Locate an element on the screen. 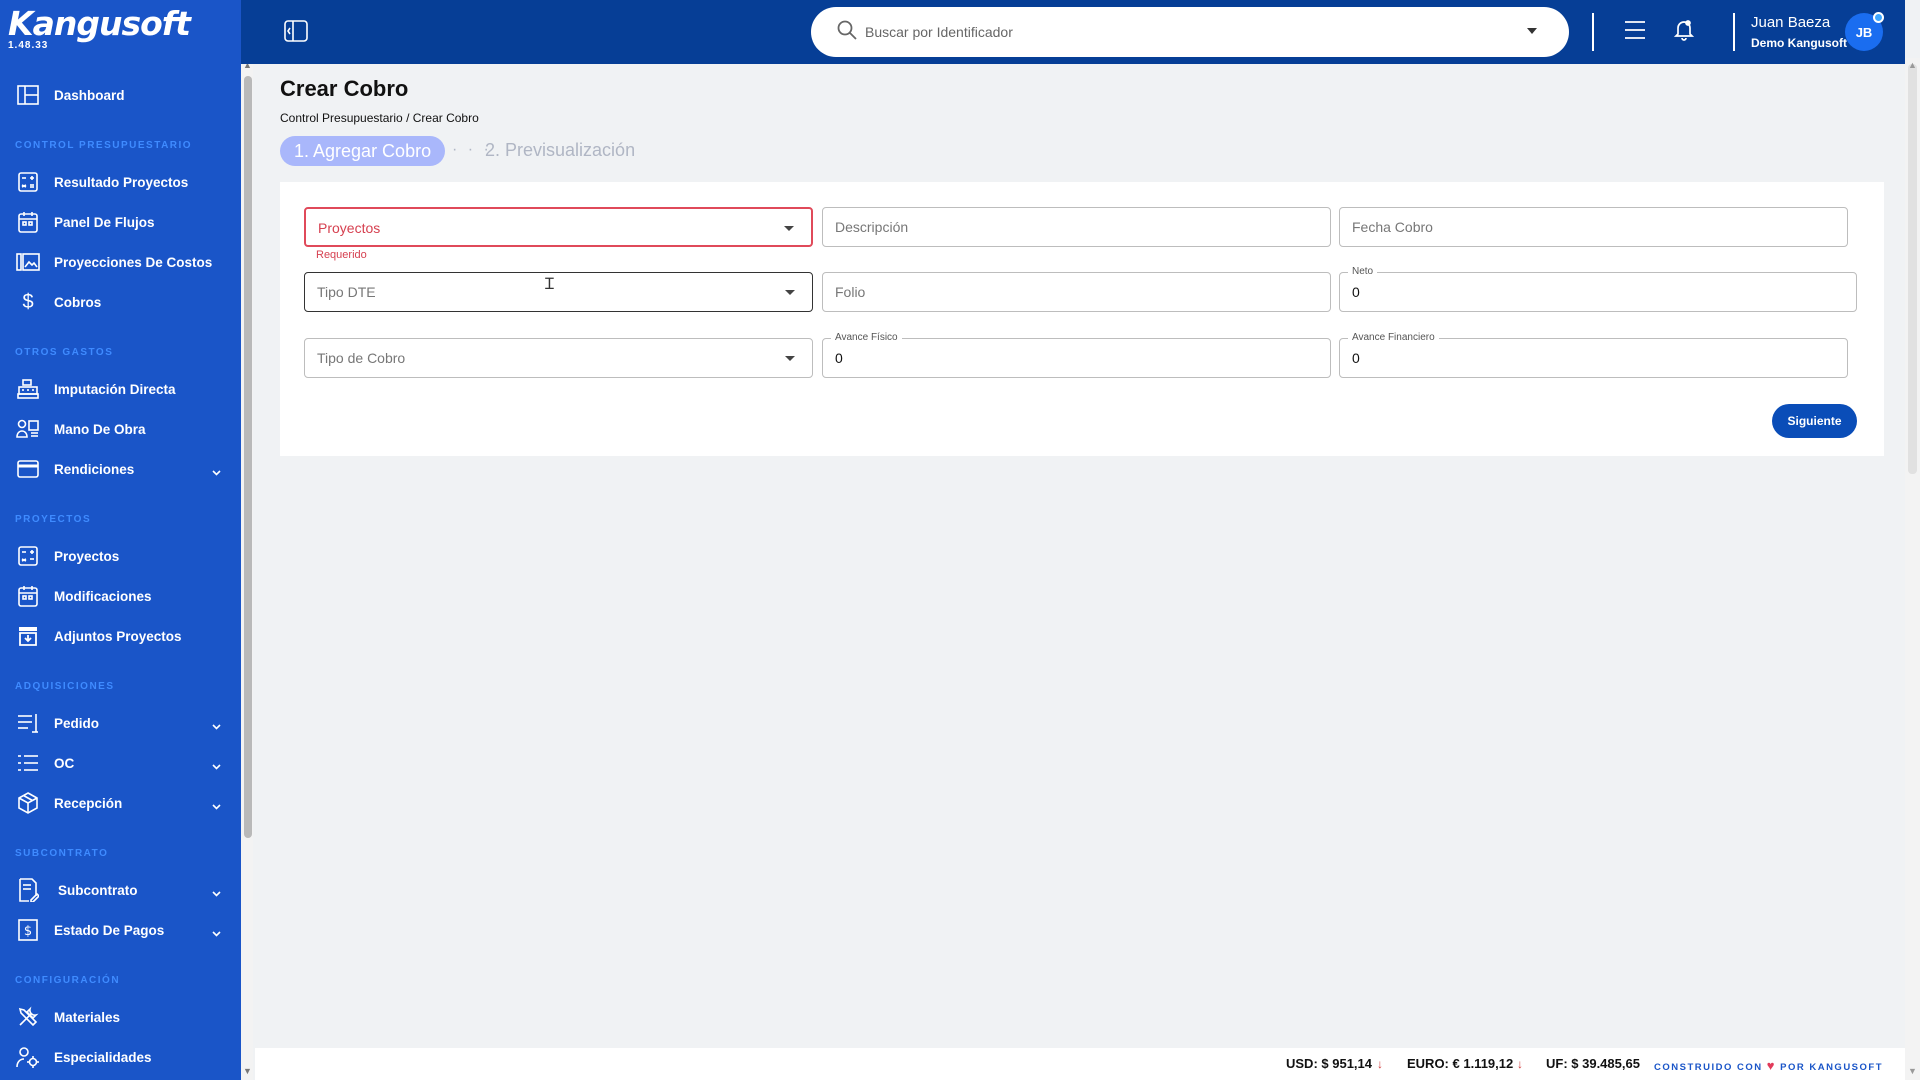 The image size is (1920, 1080). sidebar-item-materiales: Materiales is located at coordinates (120, 1017).